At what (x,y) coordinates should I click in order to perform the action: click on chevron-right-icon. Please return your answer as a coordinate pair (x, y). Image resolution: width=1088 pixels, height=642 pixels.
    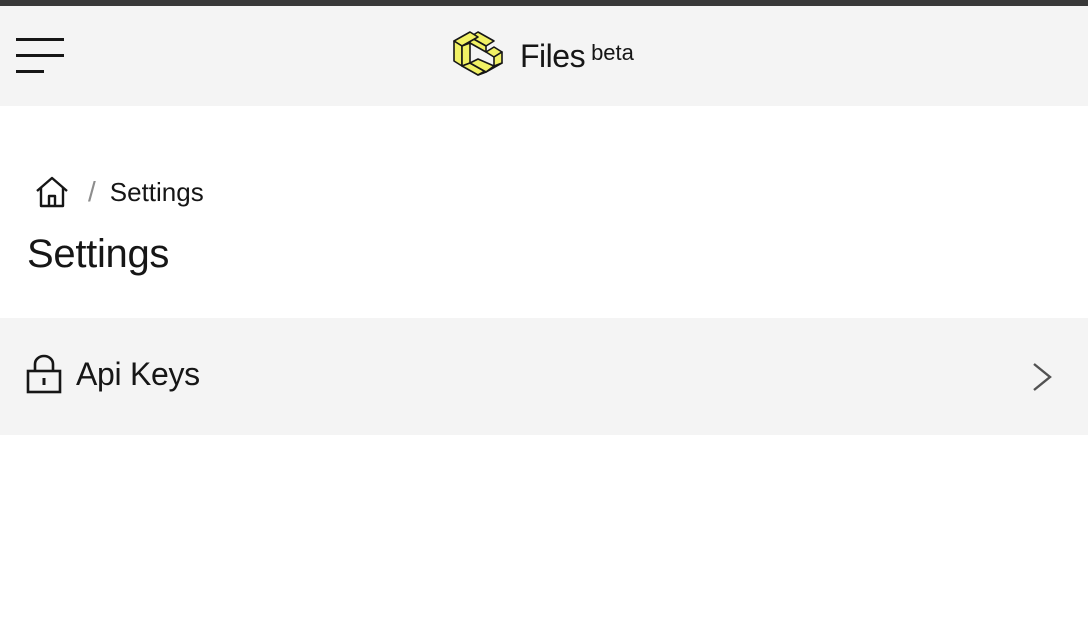
    Looking at the image, I should click on (1042, 377).